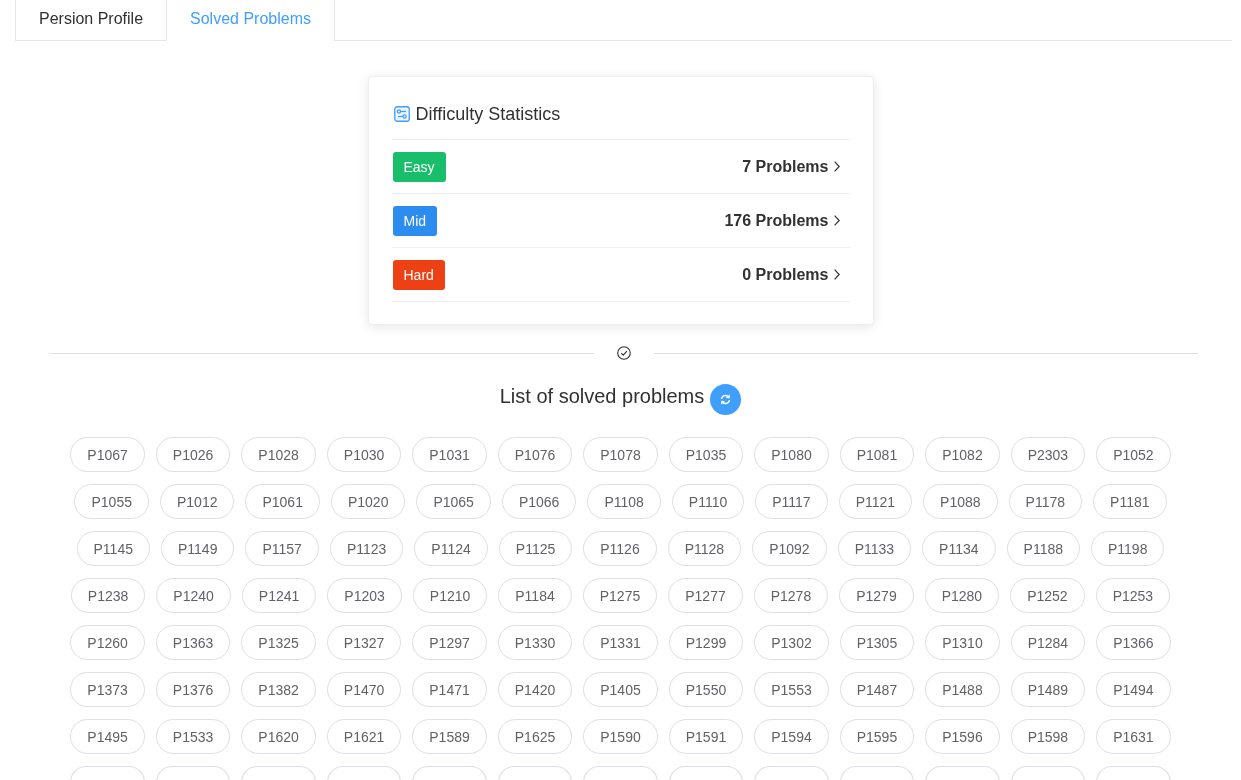  What do you see at coordinates (193, 642) in the screenshot?
I see `problem-tag: P1363` at bounding box center [193, 642].